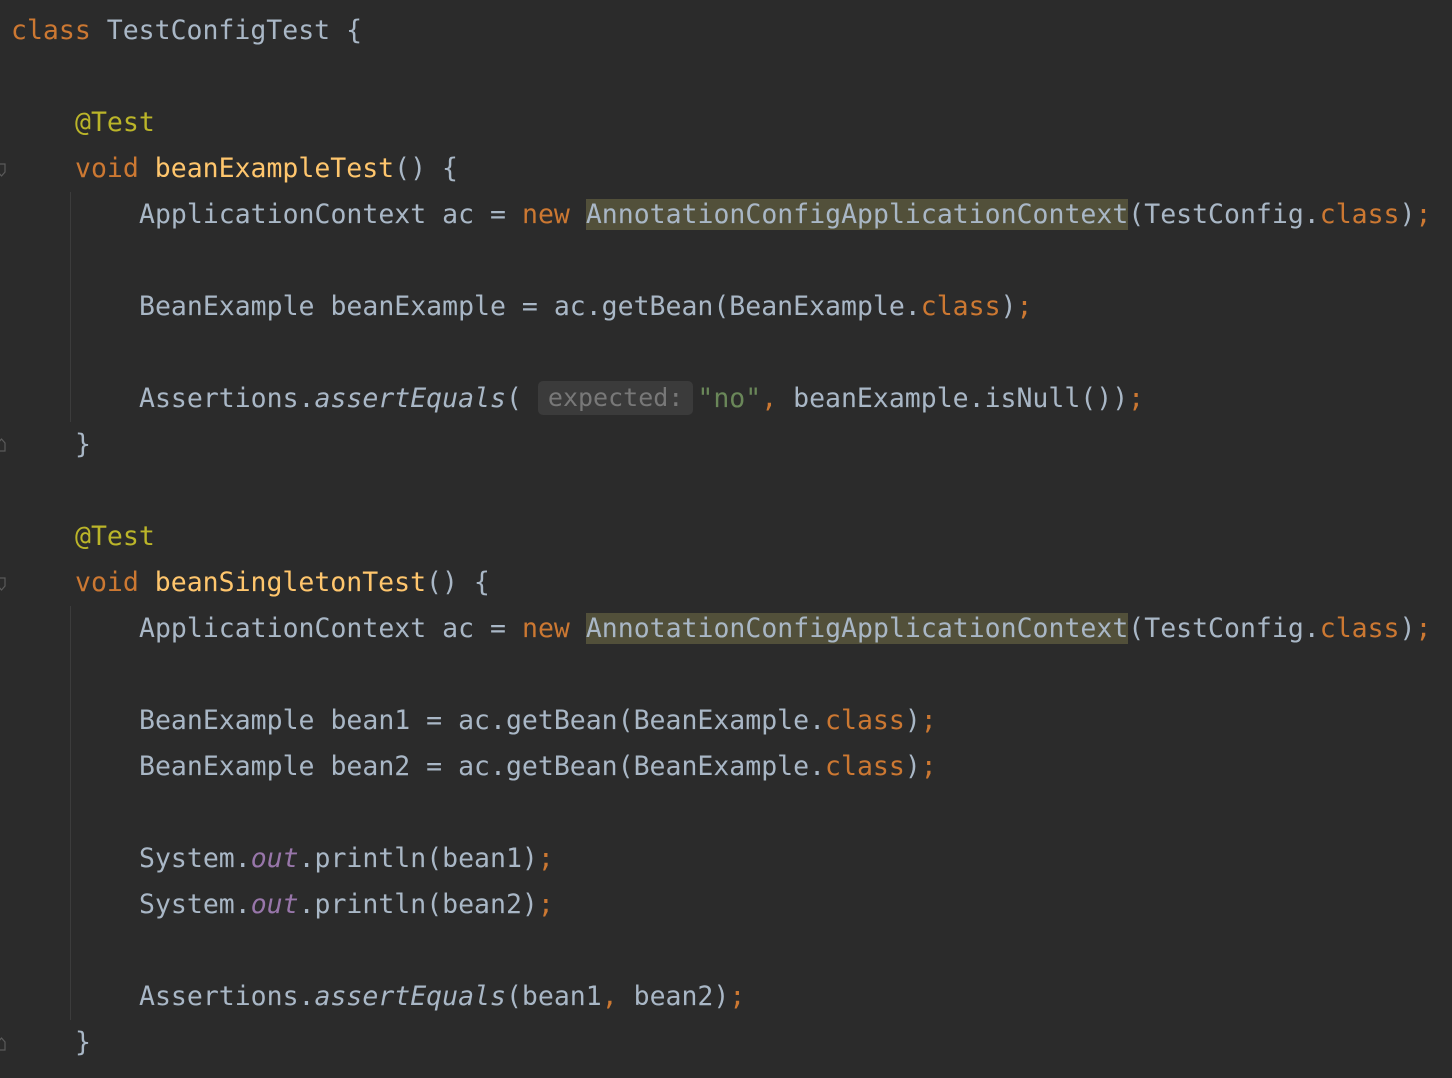  I want to click on string-literal: "no", so click(729, 398).